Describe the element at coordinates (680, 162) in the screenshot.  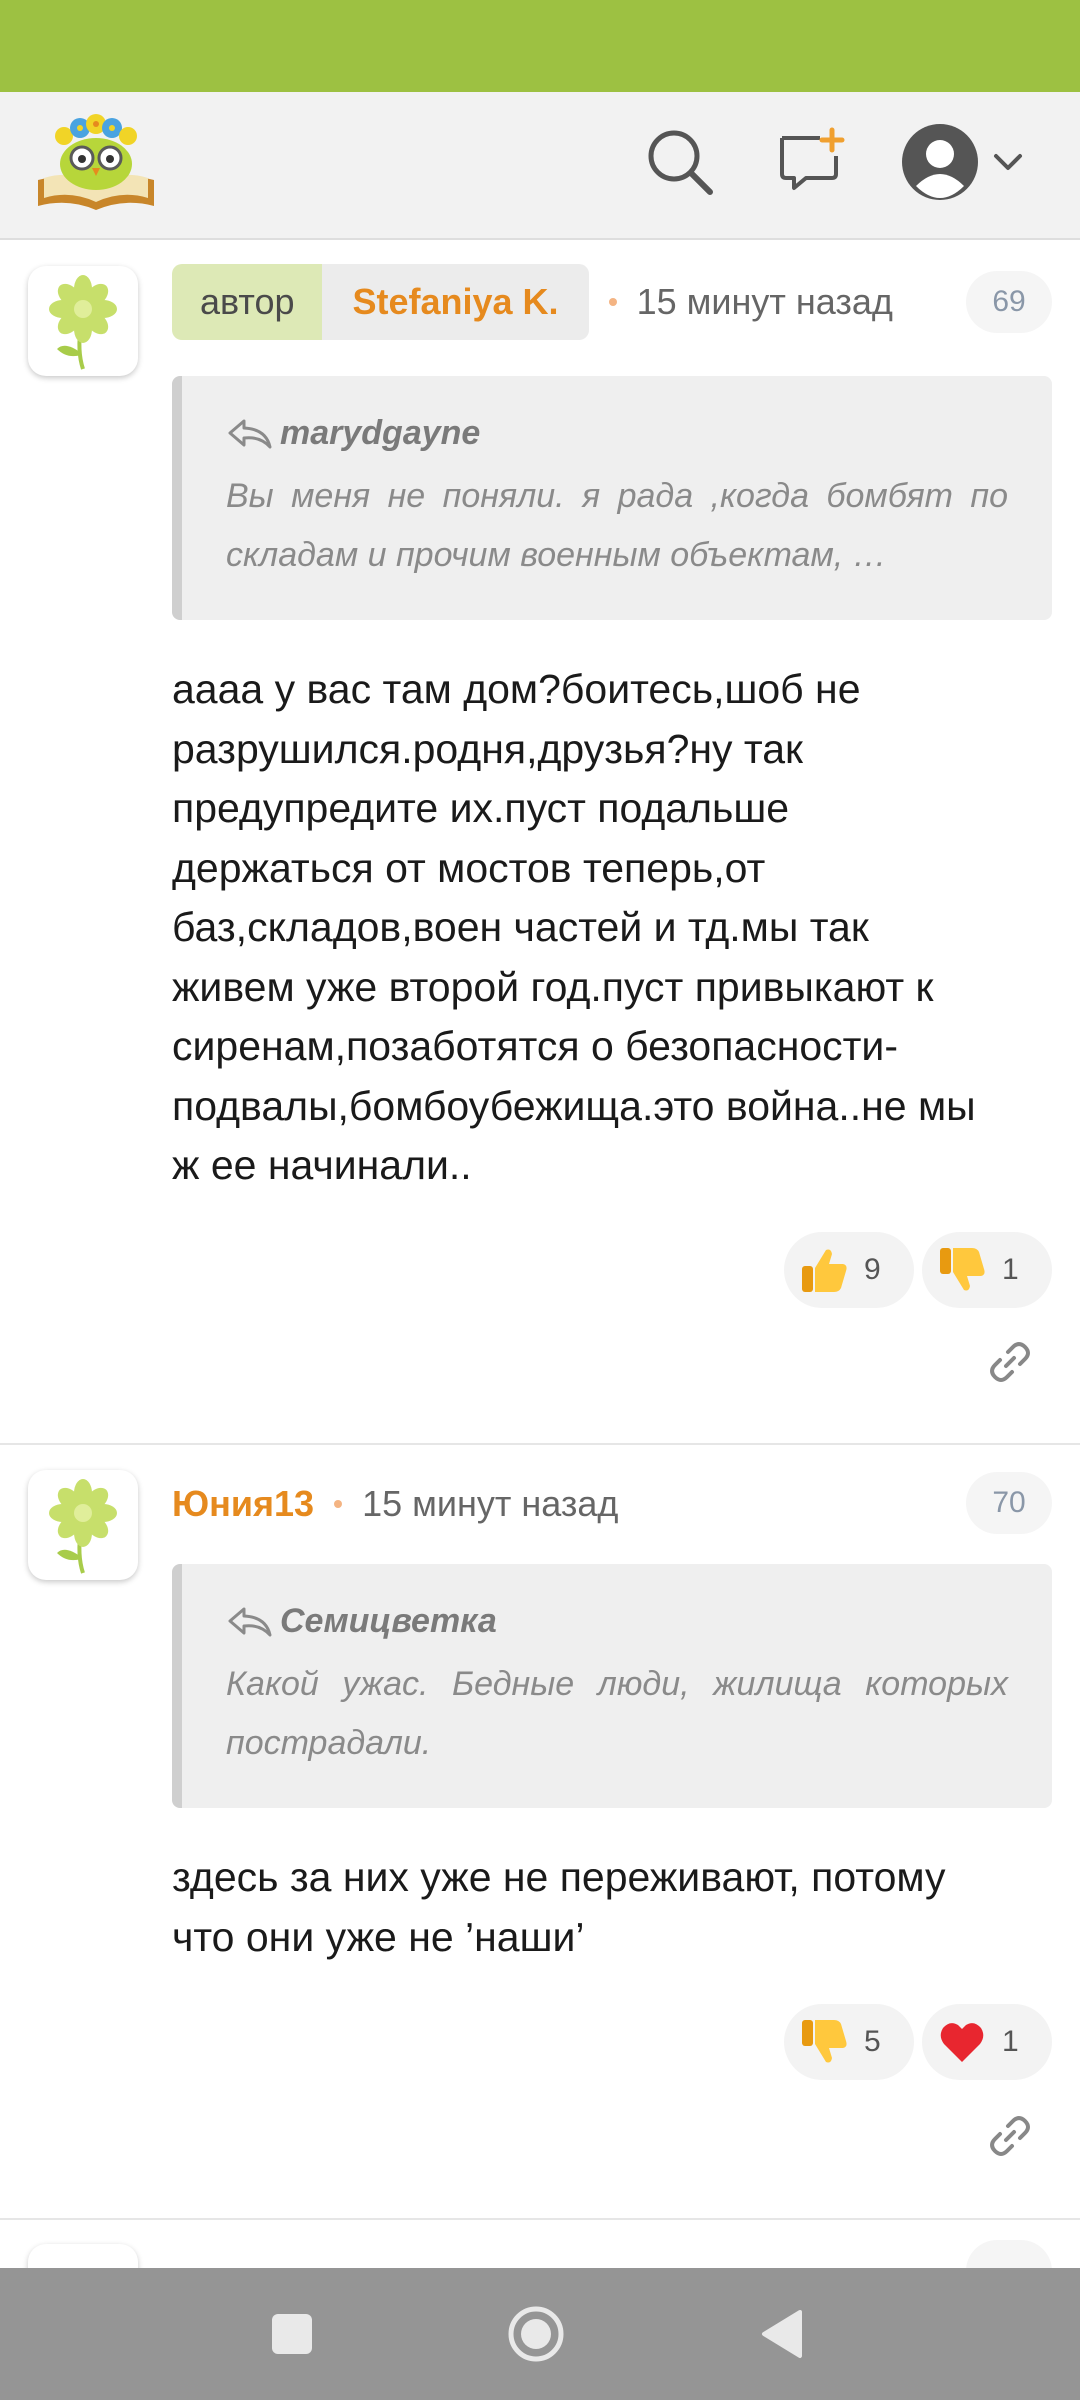
I see `search-icon` at that location.